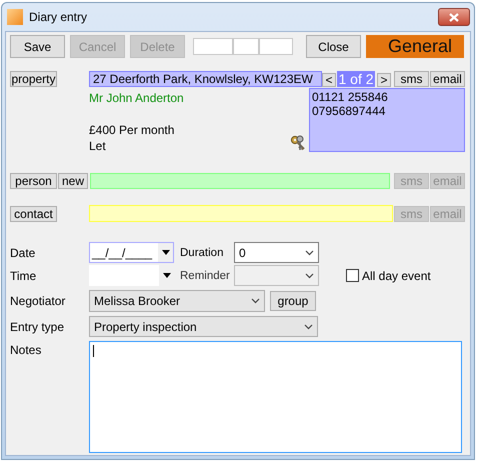 The width and height of the screenshot is (479, 464). Describe the element at coordinates (98, 146) in the screenshot. I see `status-text: Let` at that location.